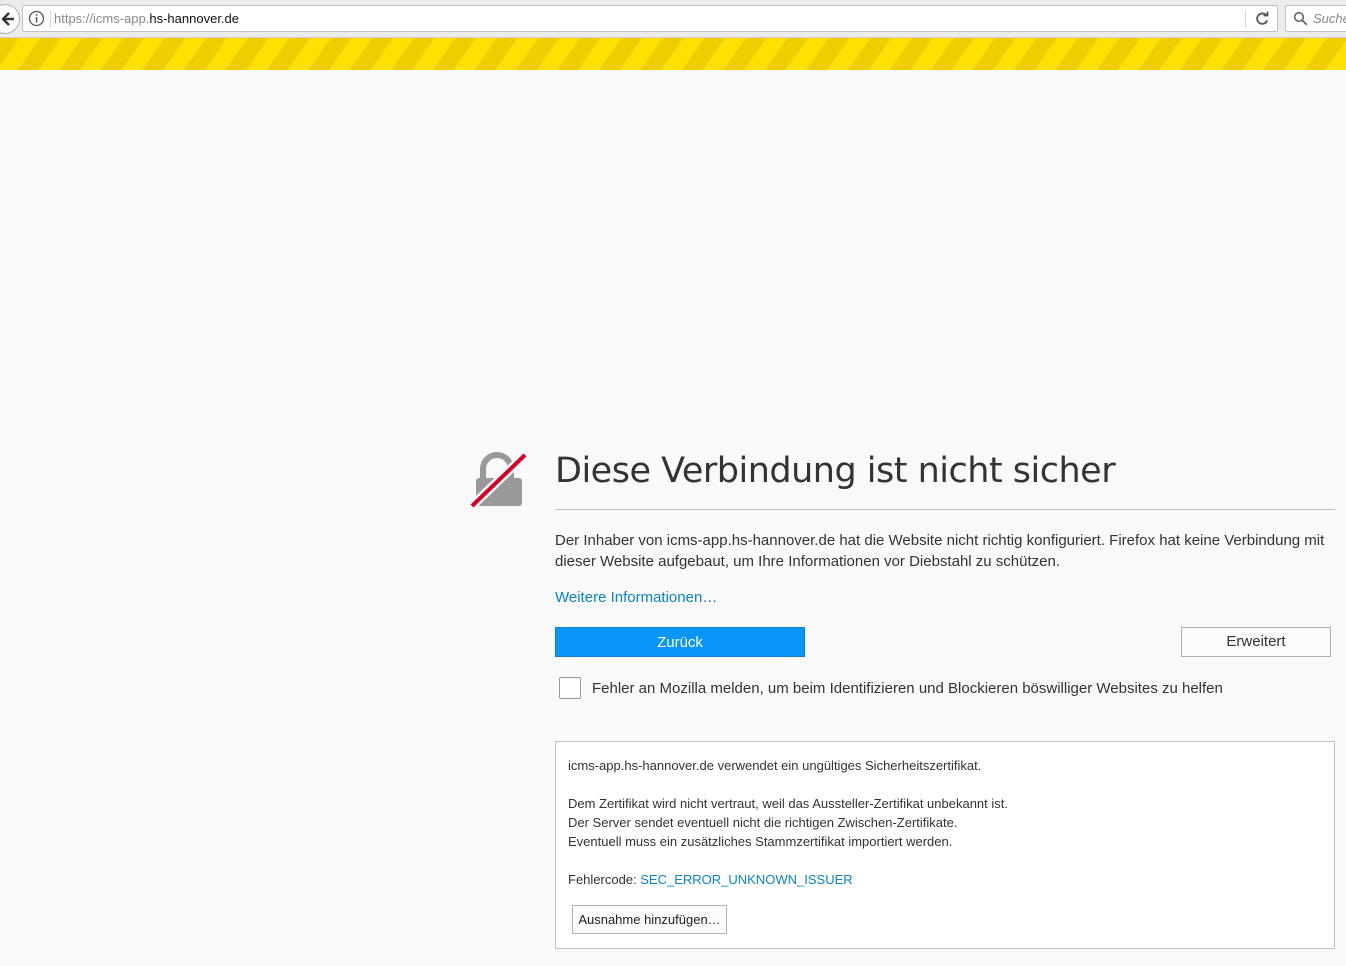  Describe the element at coordinates (570, 688) in the screenshot. I see `report-checkbox` at that location.